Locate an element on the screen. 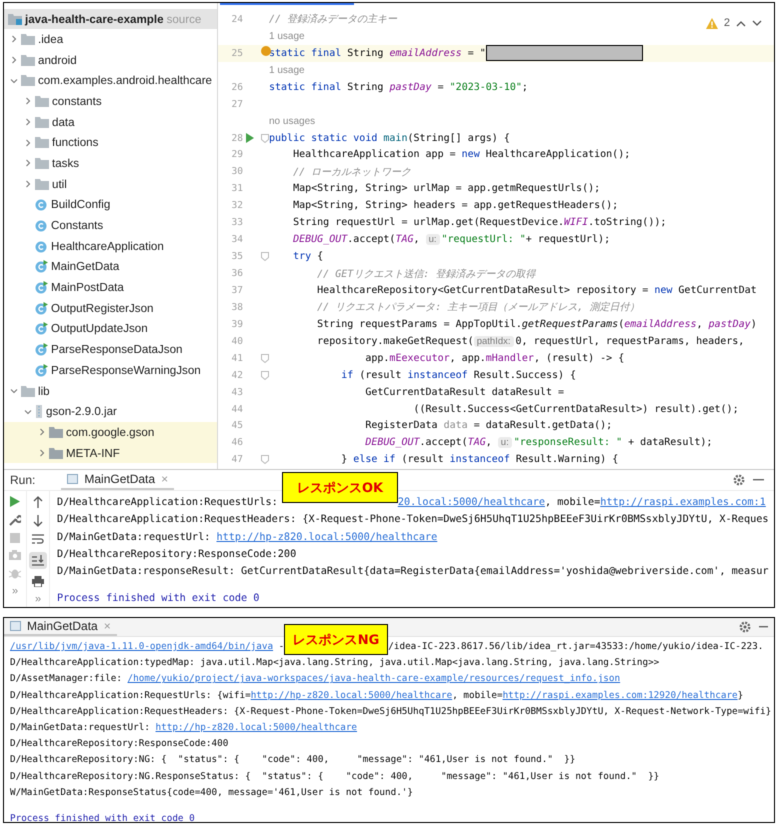 The image size is (778, 827). tree-item: .idea is located at coordinates (110, 39).